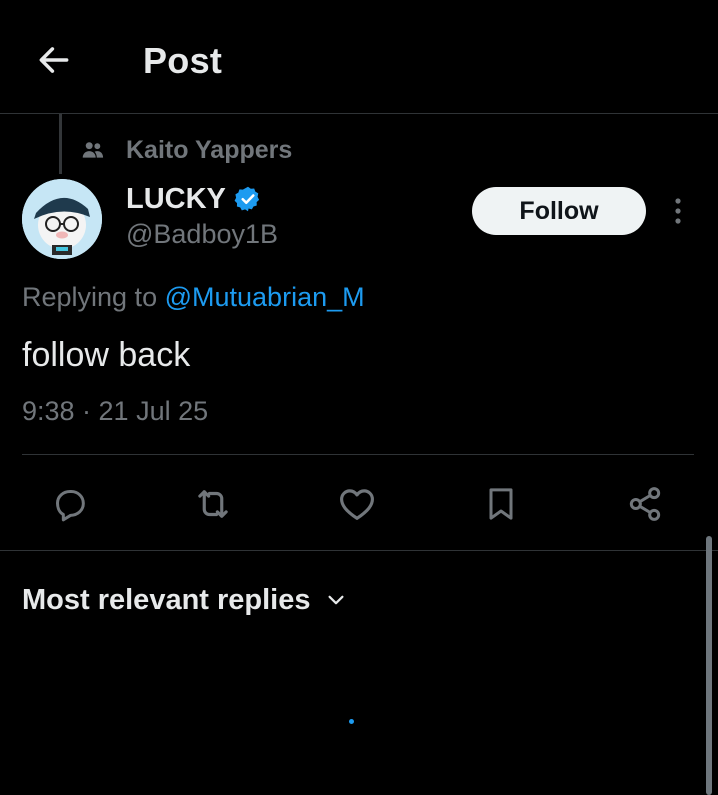 Image resolution: width=718 pixels, height=795 pixels. Describe the element at coordinates (351, 721) in the screenshot. I see `loading-spinner` at that location.